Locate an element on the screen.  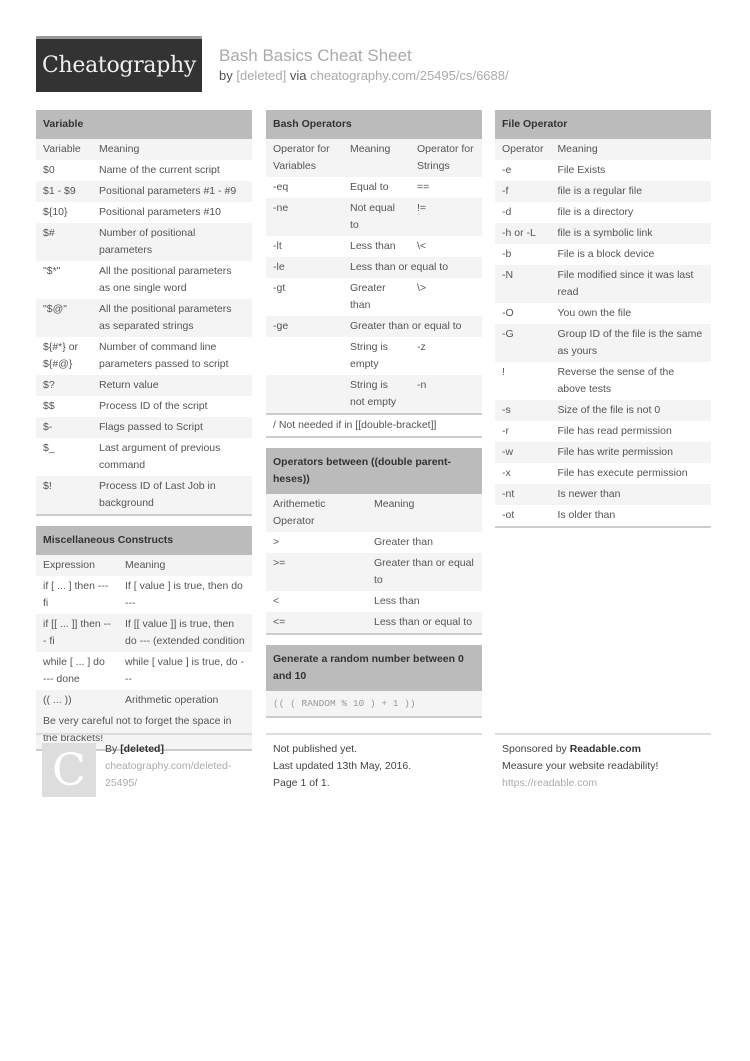
table-cell: You own the file is located at coordinates (630, 313).